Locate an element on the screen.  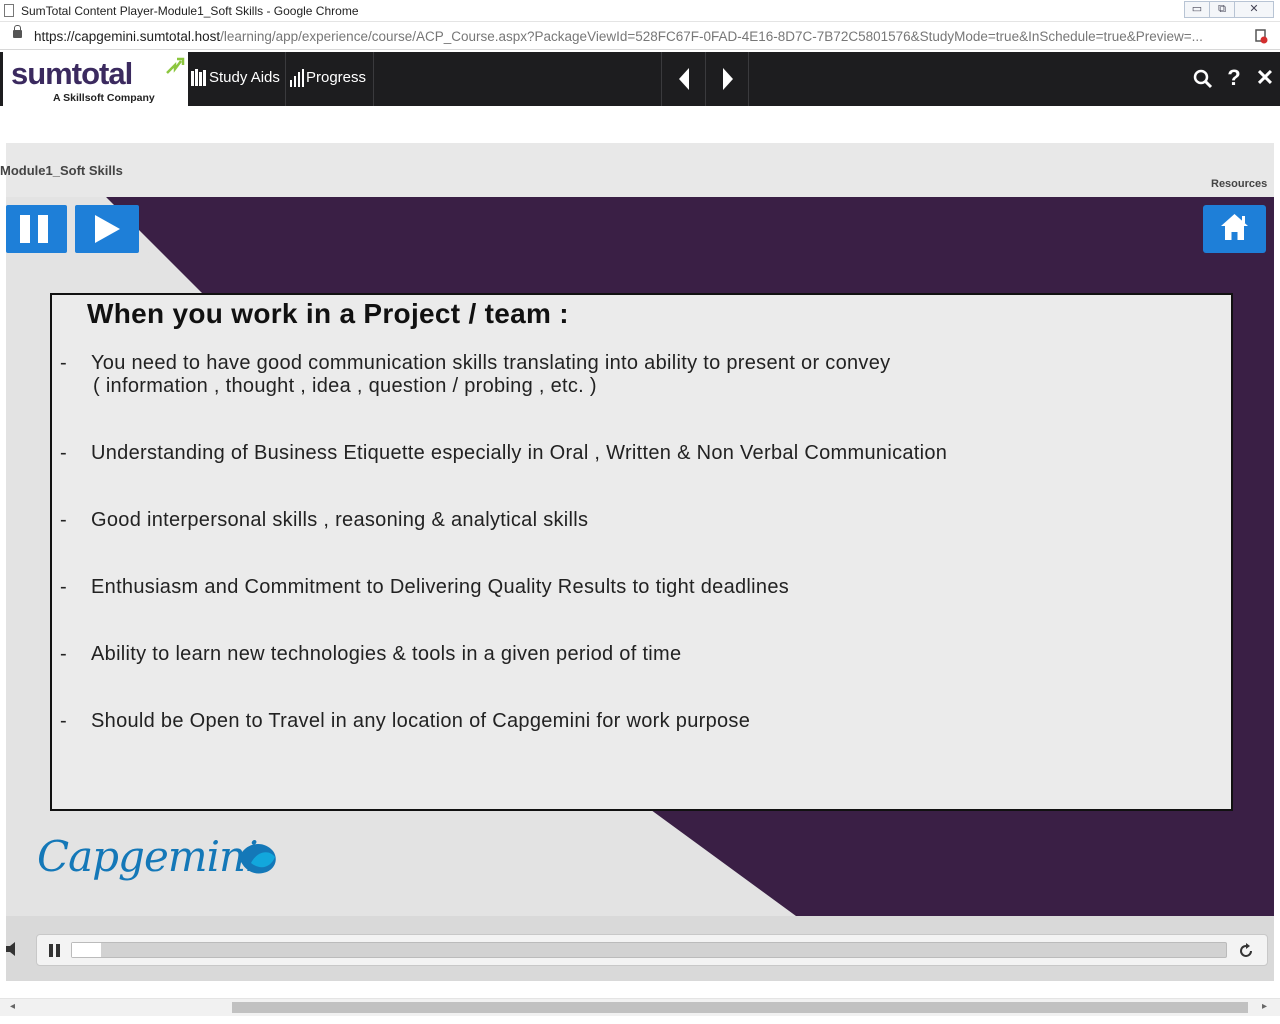
nav-study-aids-label: Study Aids is located at coordinates (244, 77).